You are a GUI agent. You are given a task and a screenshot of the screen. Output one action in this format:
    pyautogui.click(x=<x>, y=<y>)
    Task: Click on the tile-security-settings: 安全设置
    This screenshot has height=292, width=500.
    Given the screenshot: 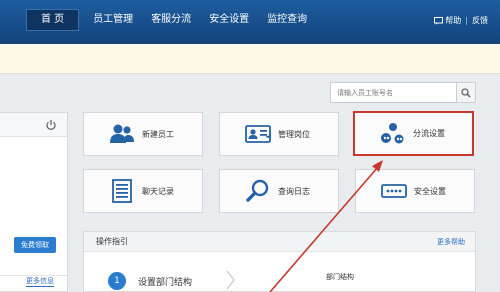 What is the action you would take?
    pyautogui.click(x=415, y=191)
    